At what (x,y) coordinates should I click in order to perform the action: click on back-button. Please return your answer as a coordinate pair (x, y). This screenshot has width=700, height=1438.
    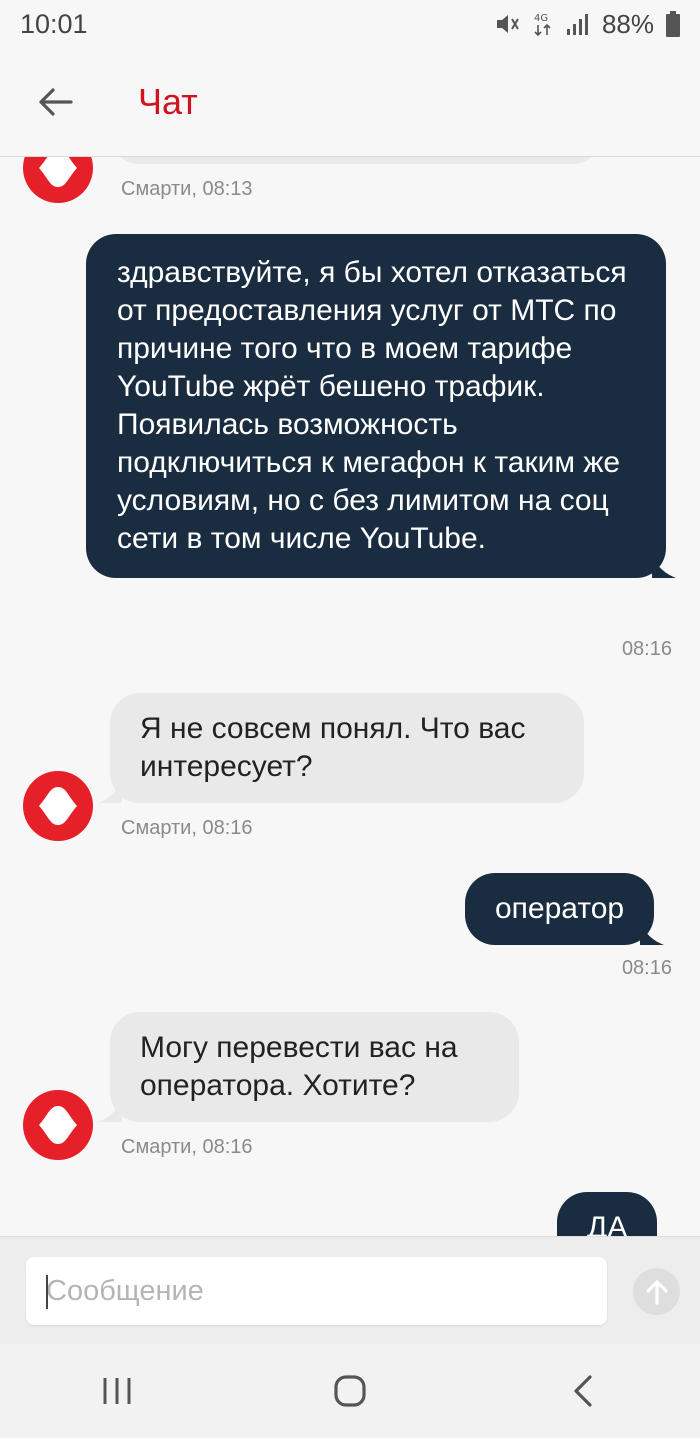
    Looking at the image, I should click on (55, 102).